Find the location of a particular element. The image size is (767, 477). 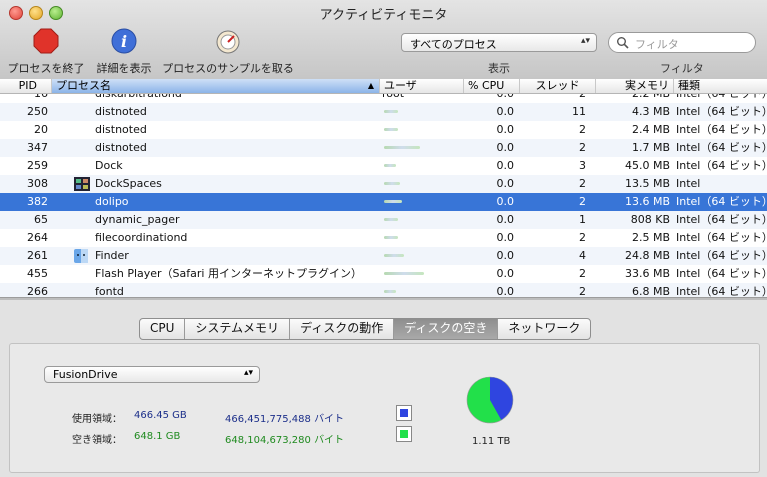

table-row: 261 Finder 0.0 4 24.8 MB Intel（64 ビット） is located at coordinates (383, 256).